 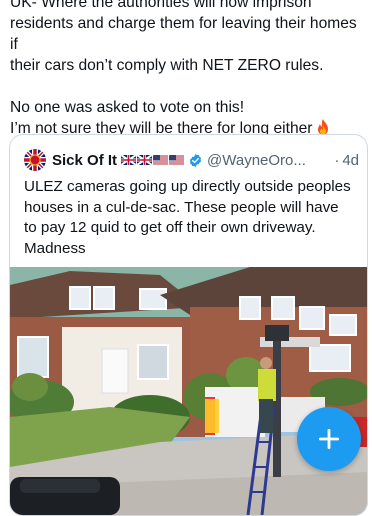 I want to click on post-timestamp: 4d, so click(x=350, y=160).